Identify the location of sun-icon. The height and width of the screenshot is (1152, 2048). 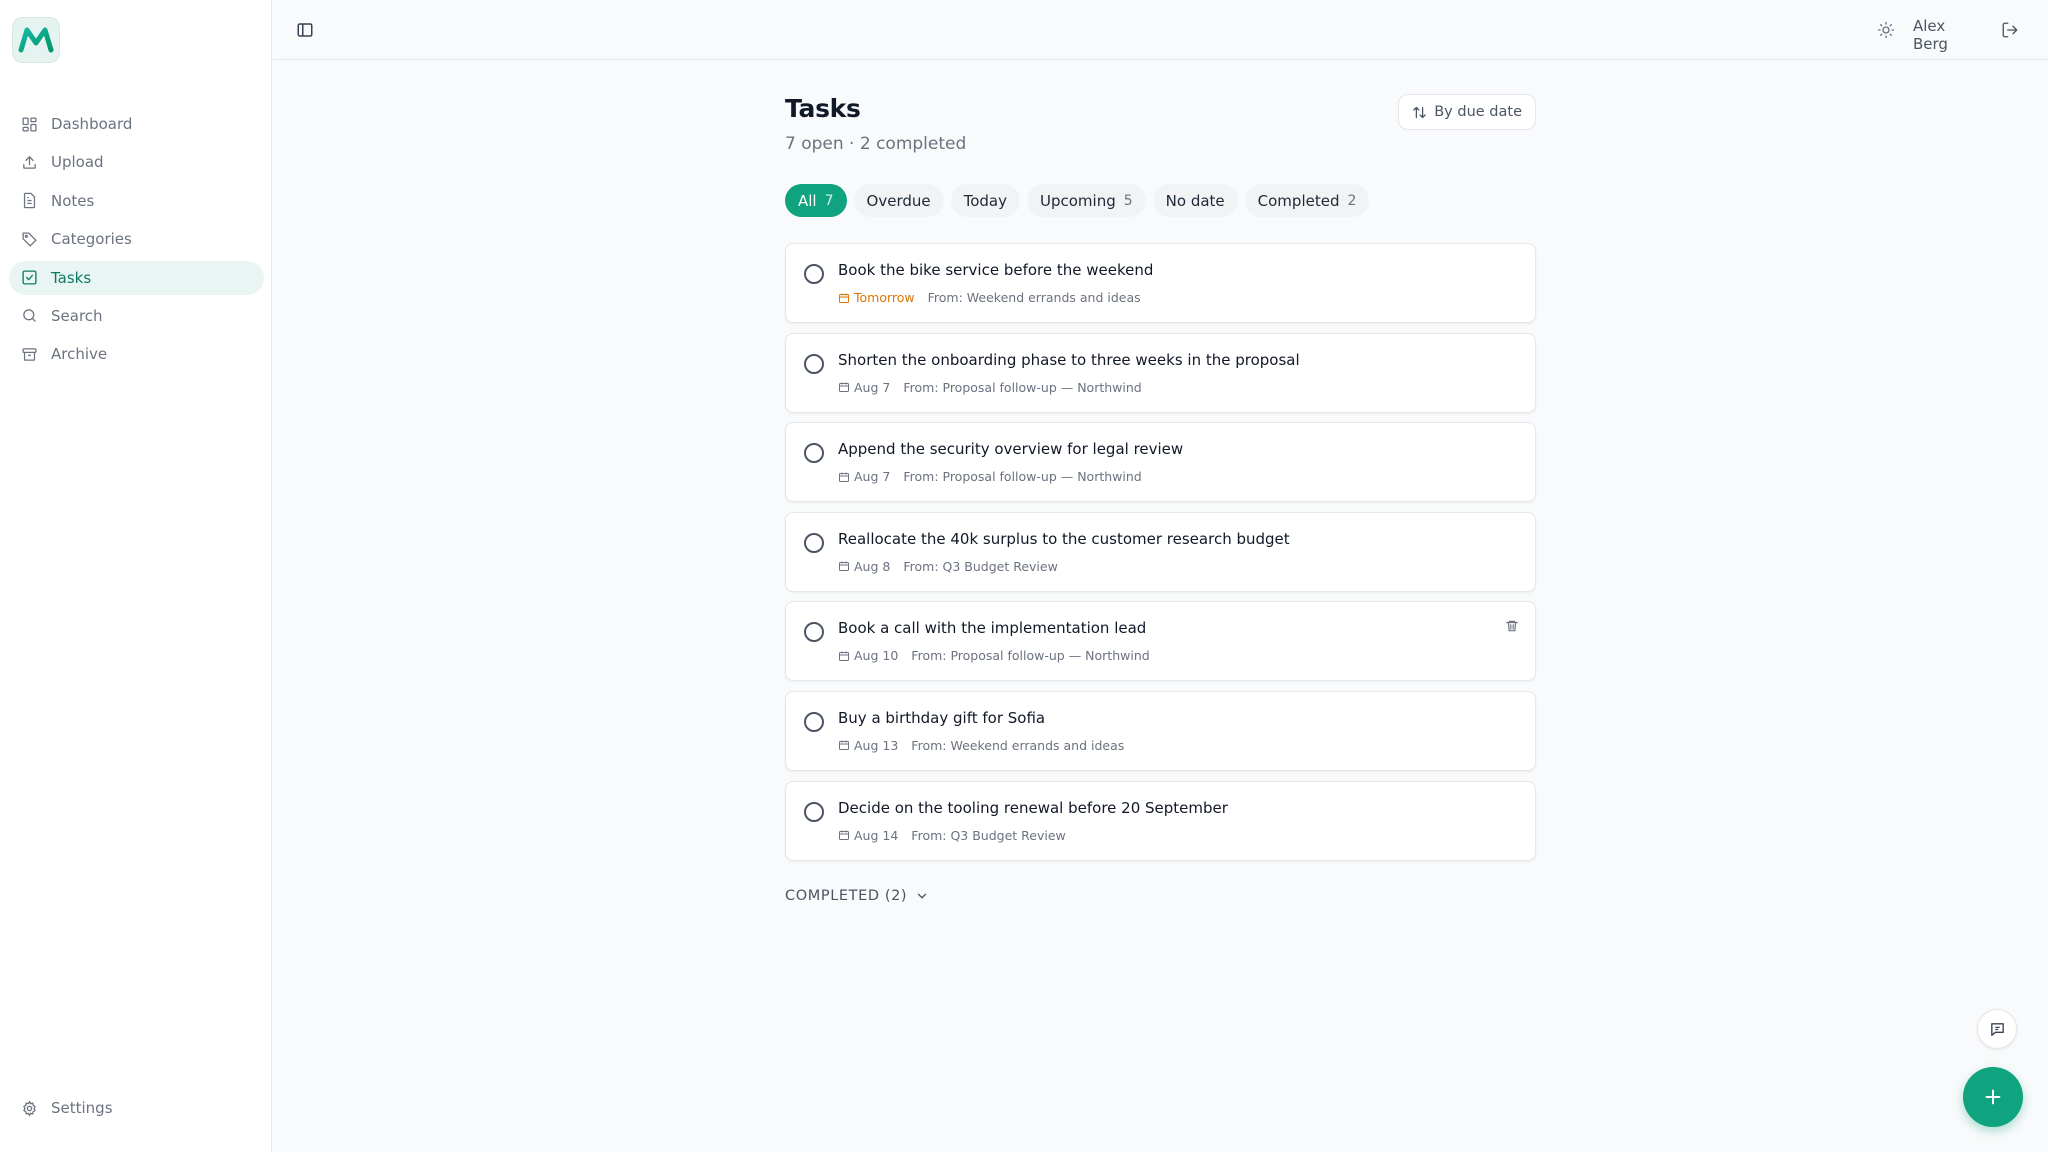
(1886, 30).